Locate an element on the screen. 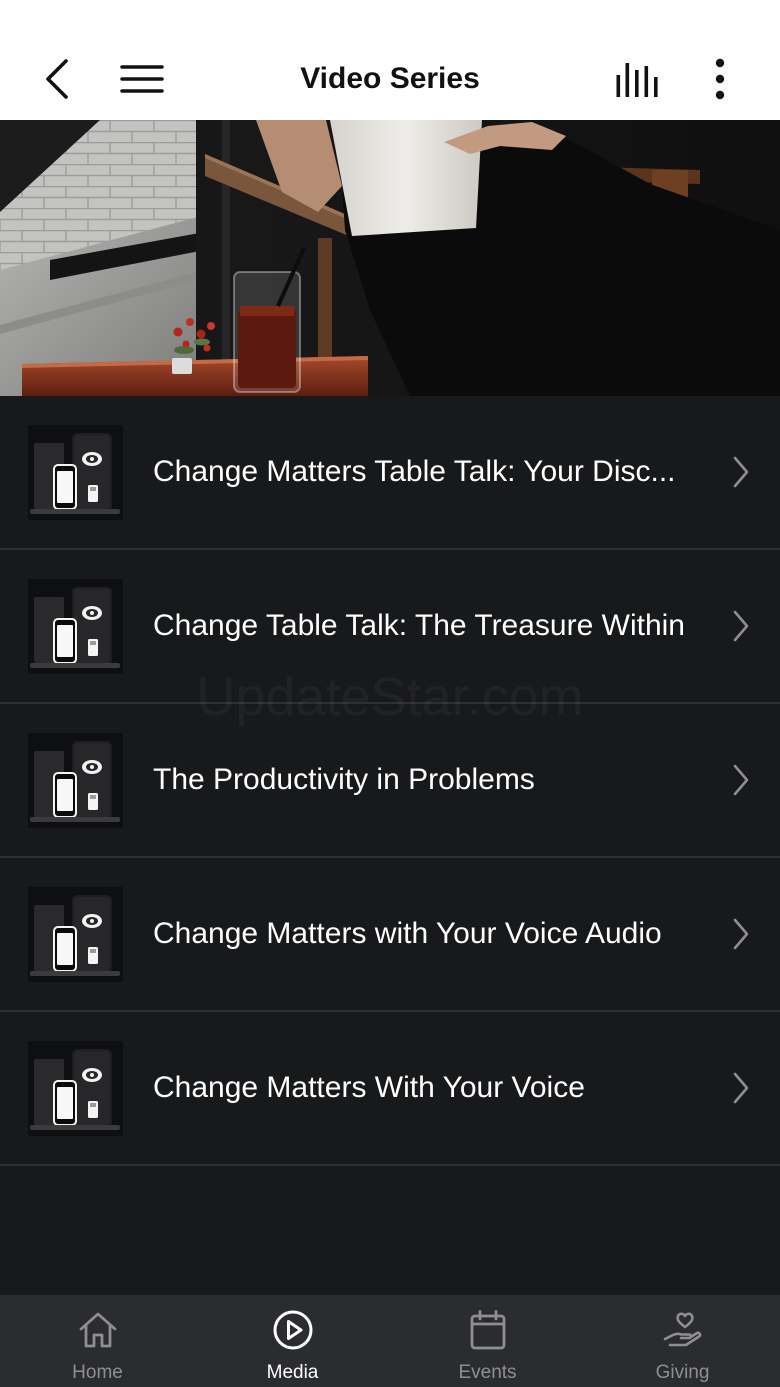 This screenshot has width=780, height=1387. play-circle-icon is located at coordinates (292, 1330).